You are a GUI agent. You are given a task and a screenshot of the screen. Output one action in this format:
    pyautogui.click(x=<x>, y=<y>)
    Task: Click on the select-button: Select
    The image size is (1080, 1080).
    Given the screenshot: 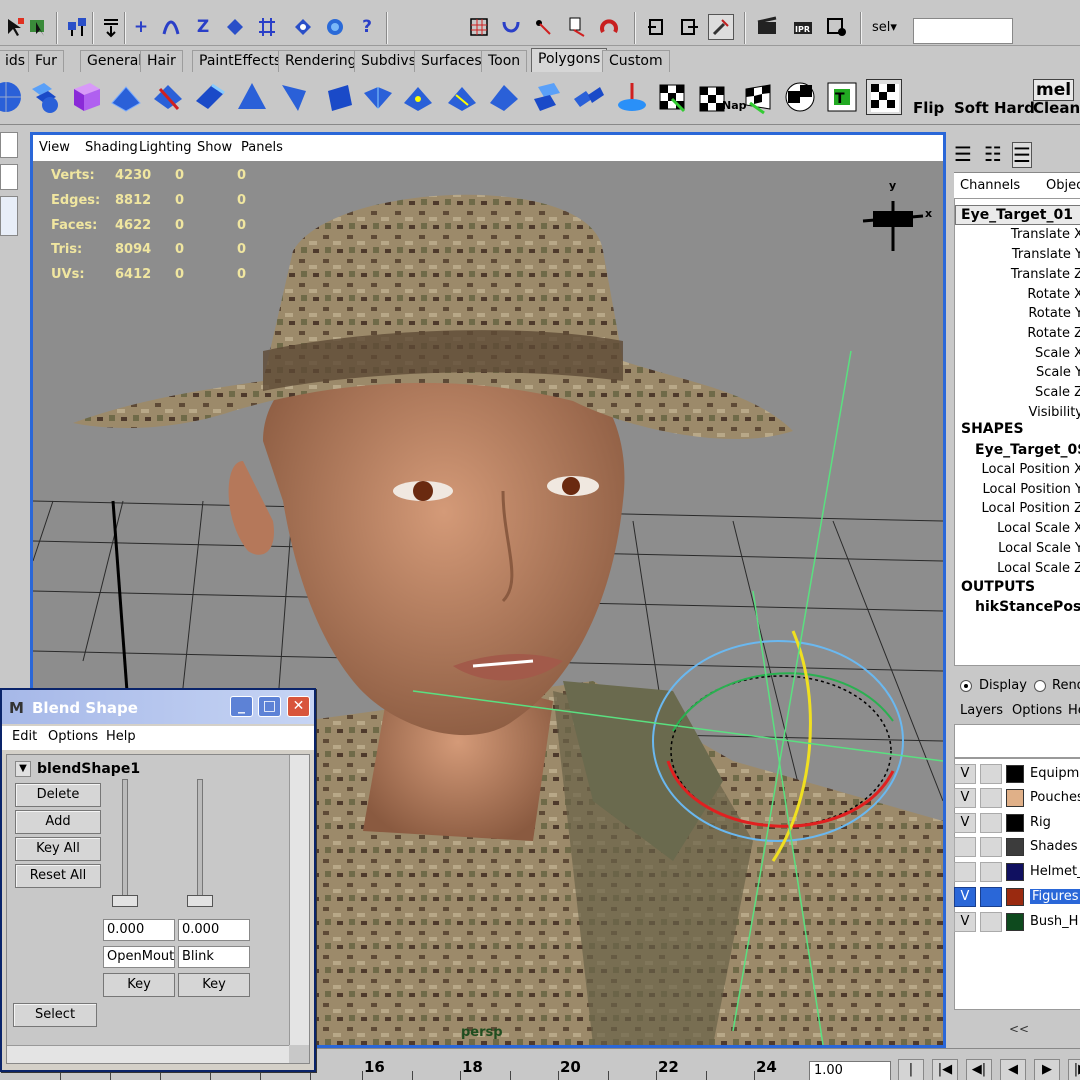 What is the action you would take?
    pyautogui.click(x=55, y=1015)
    